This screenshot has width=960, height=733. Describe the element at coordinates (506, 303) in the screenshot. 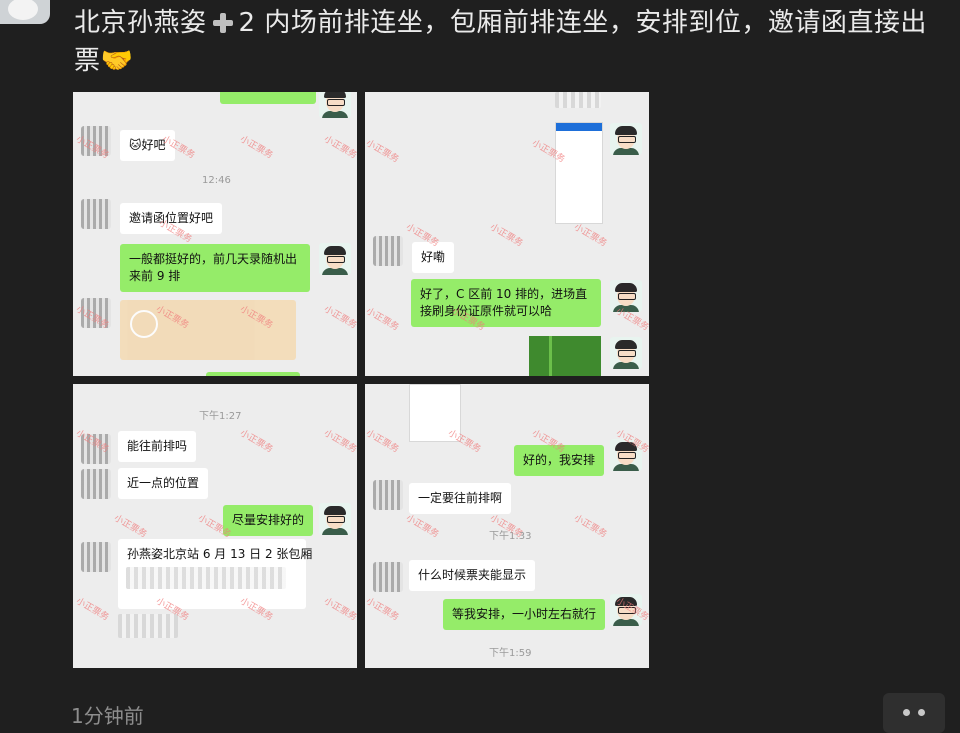

I see `message-bubble: 好了，C 区前 10 排的，进场直接刷身份证原件就可以哈` at that location.